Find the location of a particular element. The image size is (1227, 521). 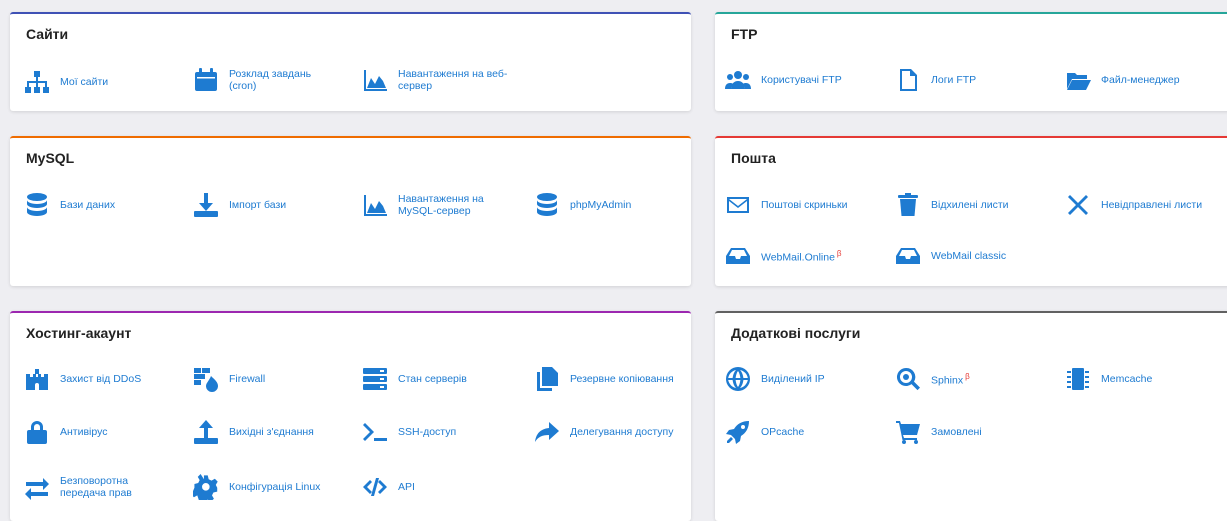

webmail-classic-link: WebMail classic is located at coordinates (950, 256).